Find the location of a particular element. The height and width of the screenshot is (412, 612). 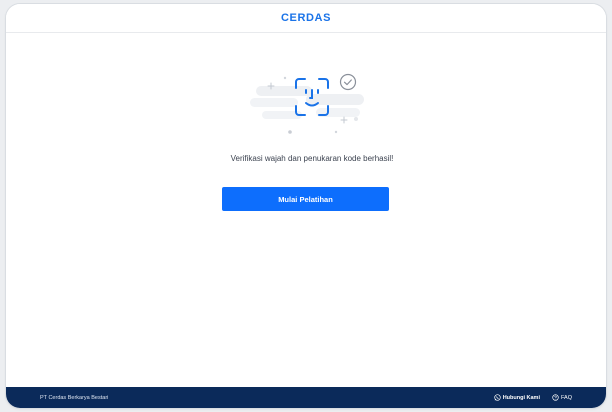

footer-links: Hubungi Kami FAQ is located at coordinates (533, 397).